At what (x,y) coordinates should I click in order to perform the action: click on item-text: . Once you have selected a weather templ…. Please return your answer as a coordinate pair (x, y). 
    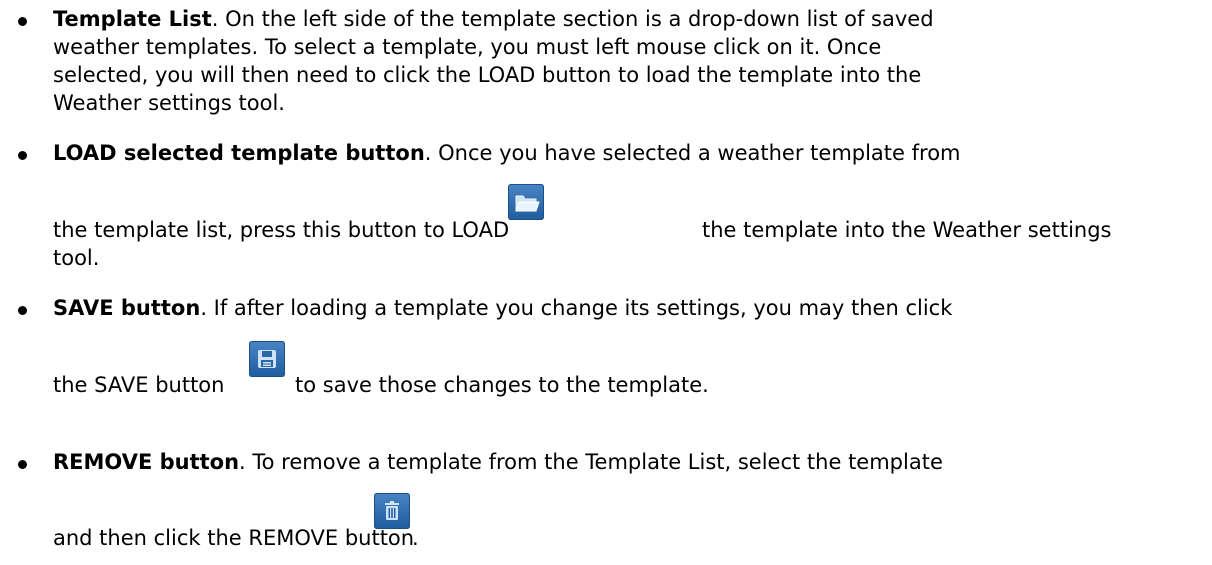
    Looking at the image, I should click on (692, 153).